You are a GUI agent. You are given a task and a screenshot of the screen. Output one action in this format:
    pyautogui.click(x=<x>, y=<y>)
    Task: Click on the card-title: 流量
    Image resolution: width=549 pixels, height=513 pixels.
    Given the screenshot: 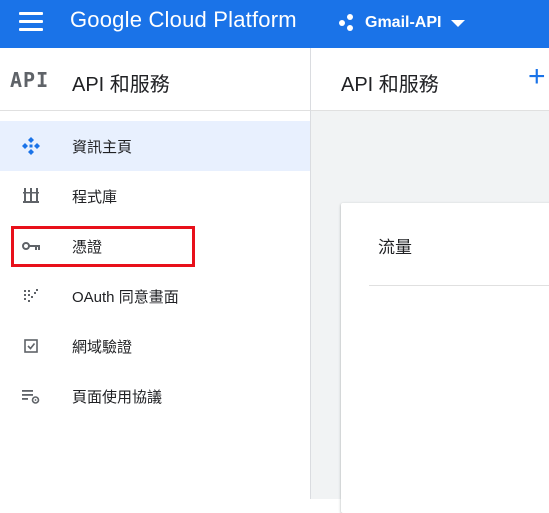 What is the action you would take?
    pyautogui.click(x=395, y=247)
    